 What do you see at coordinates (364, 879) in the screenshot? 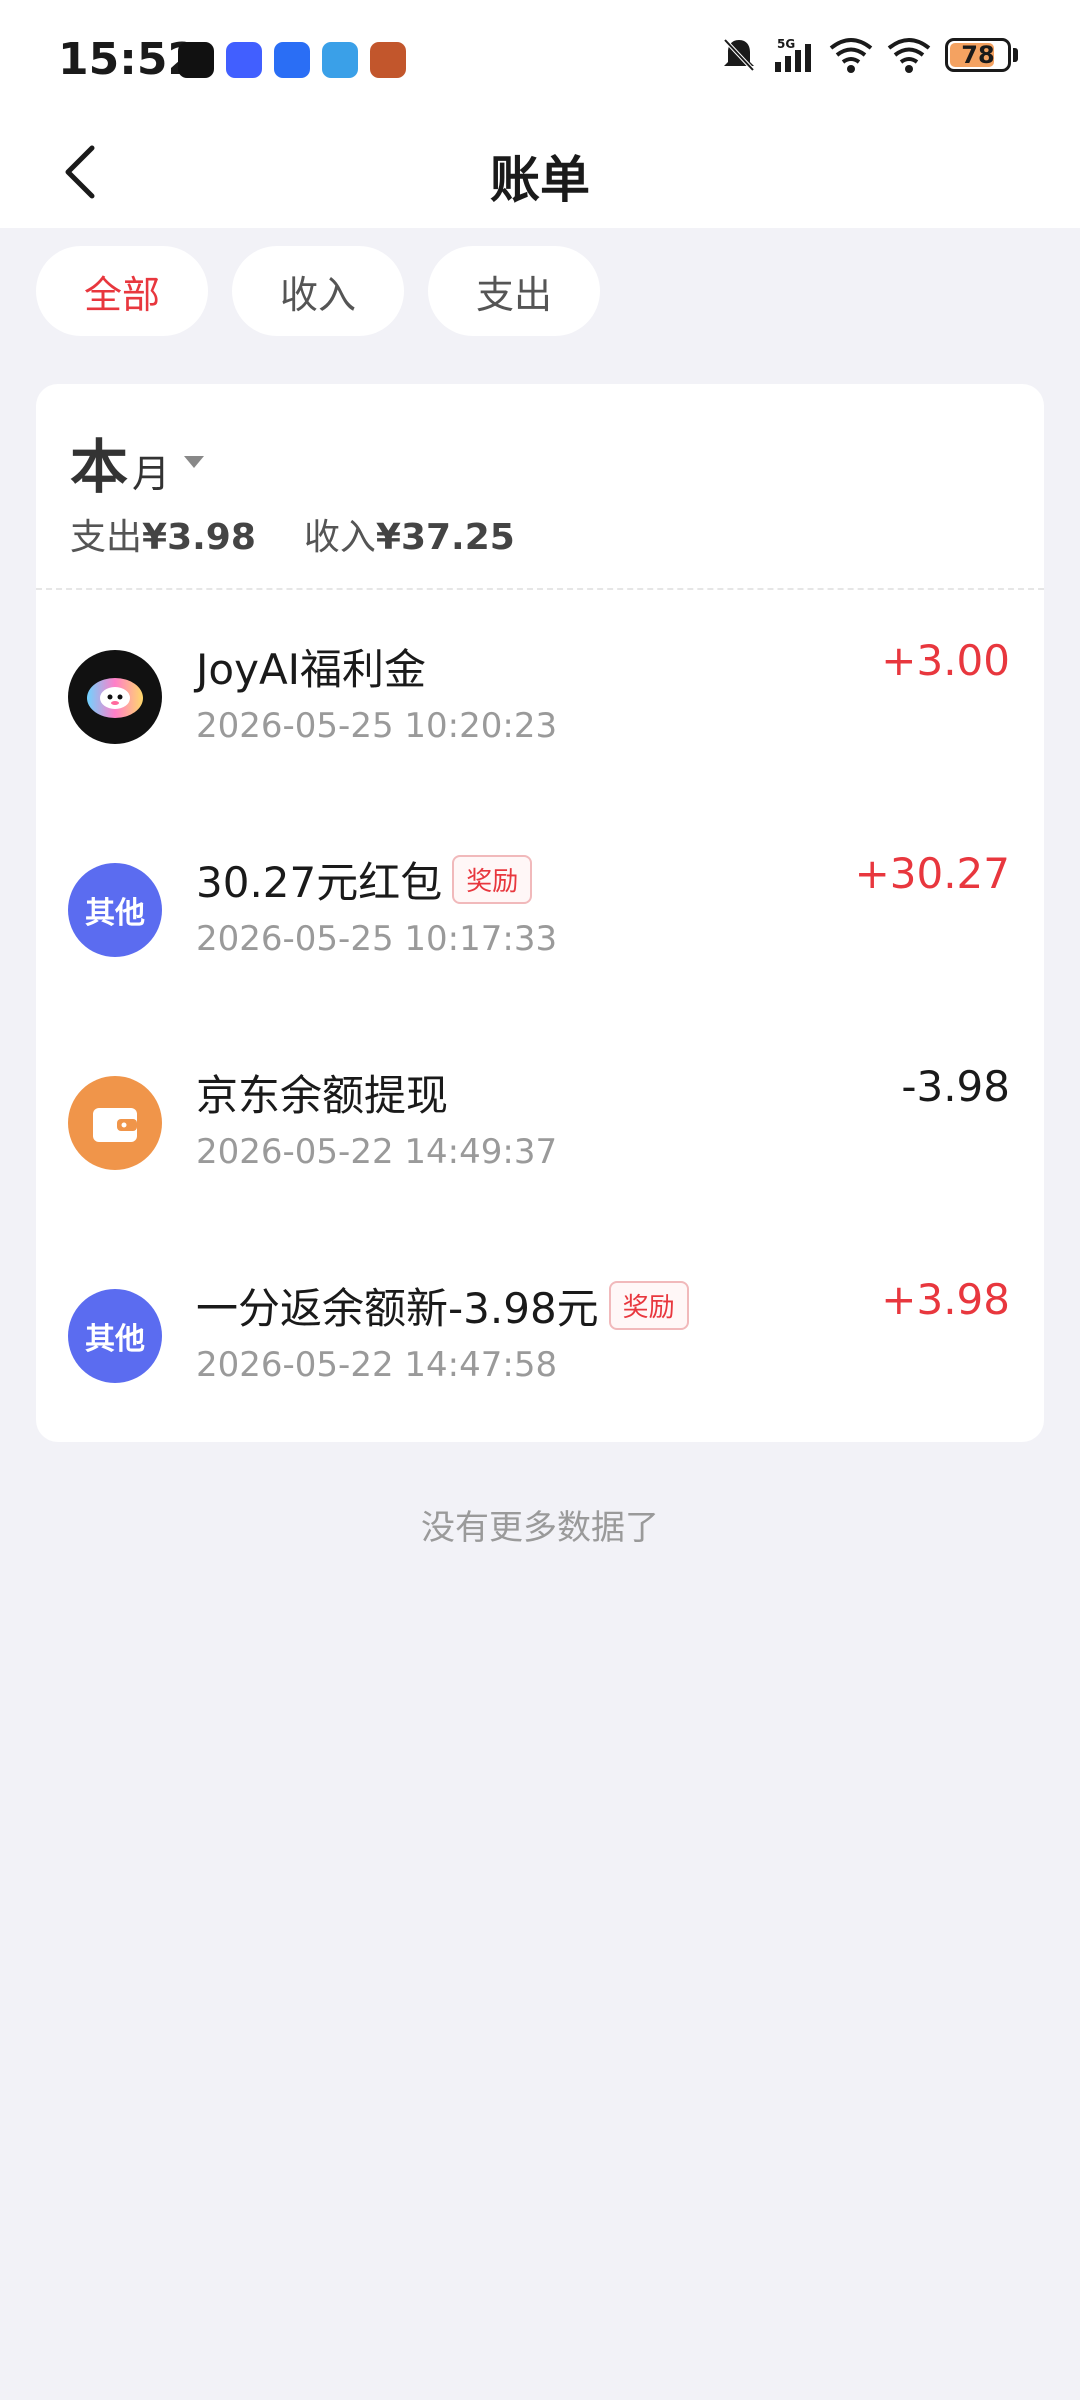
I see `transaction-title: 30.27元红包 奖励` at bounding box center [364, 879].